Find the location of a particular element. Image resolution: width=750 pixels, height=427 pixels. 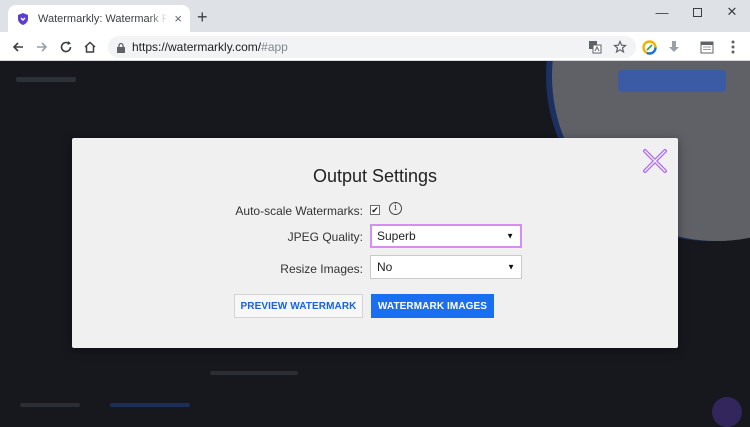

extension-icon is located at coordinates (649, 47).